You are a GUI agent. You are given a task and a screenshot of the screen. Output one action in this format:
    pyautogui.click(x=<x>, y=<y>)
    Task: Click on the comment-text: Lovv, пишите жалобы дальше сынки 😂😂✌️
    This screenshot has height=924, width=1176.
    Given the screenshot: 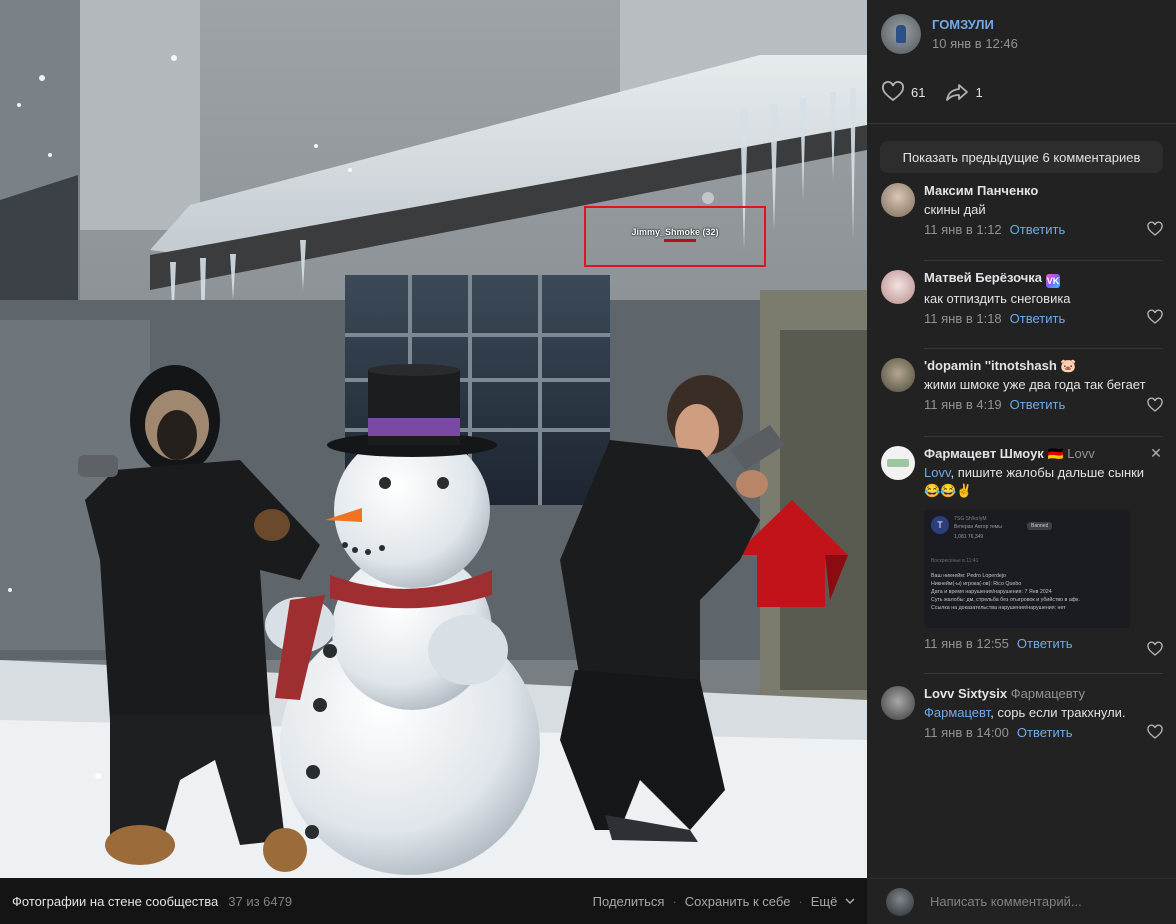 What is the action you would take?
    pyautogui.click(x=1034, y=481)
    